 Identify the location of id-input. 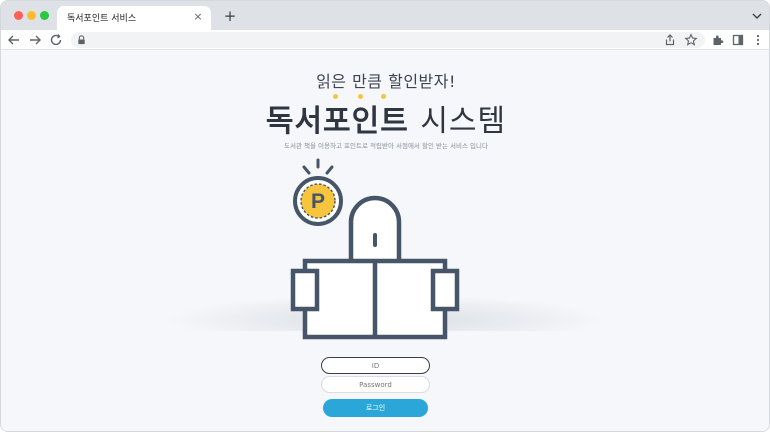
(375, 365).